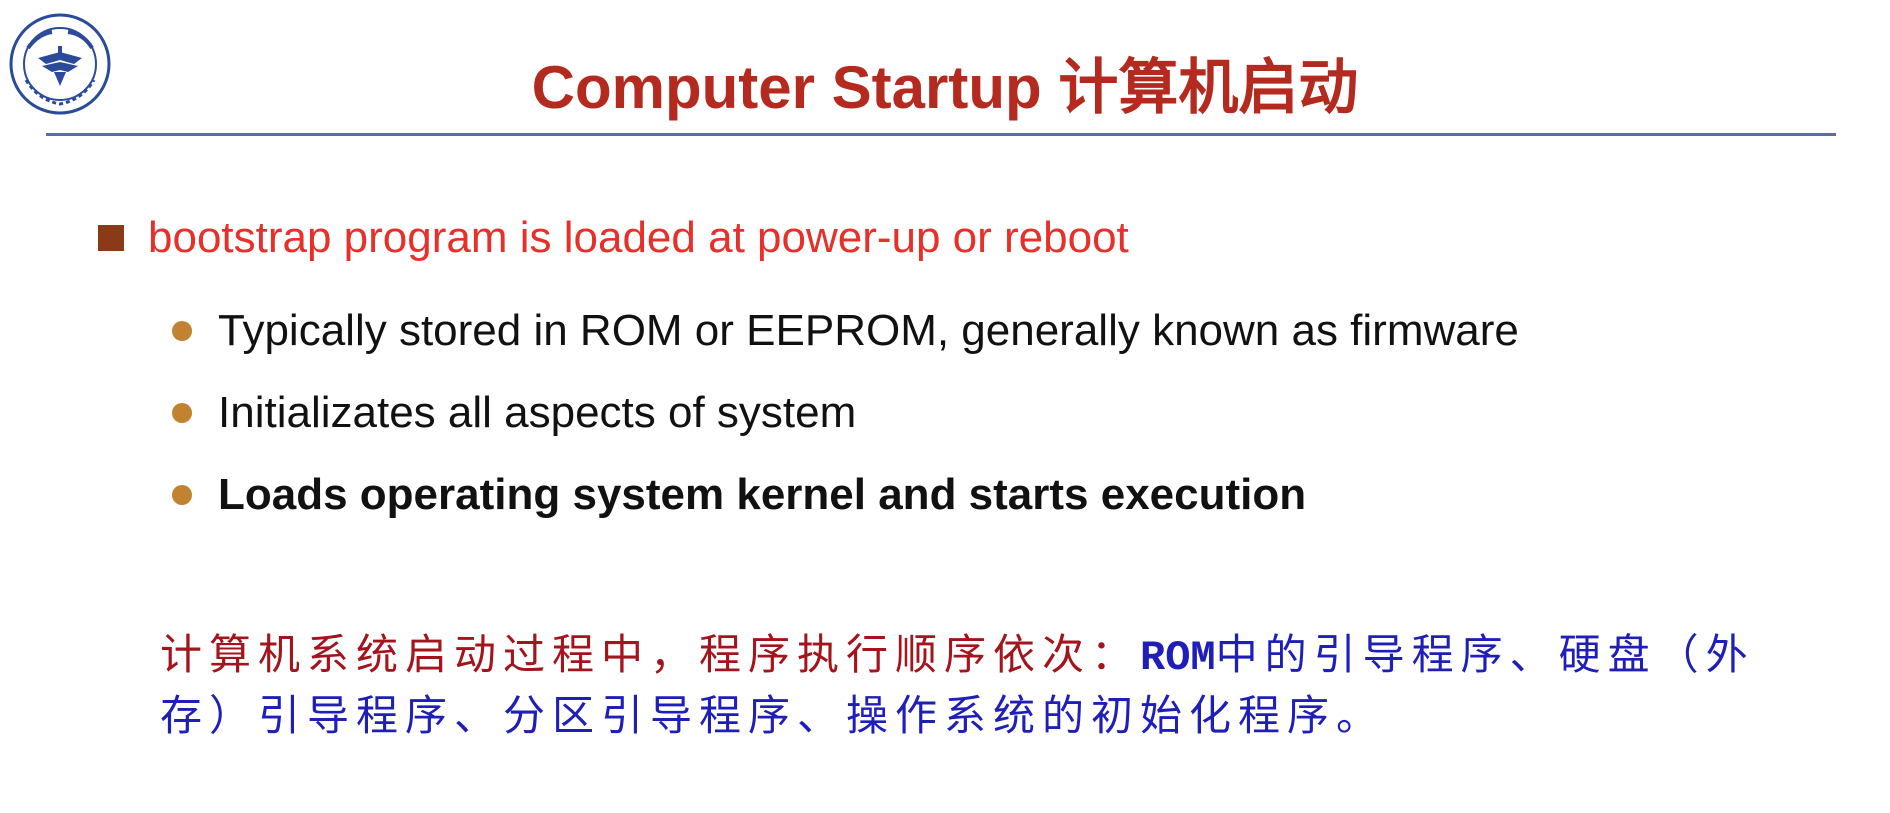  I want to click on sub-bullet: Initializates all aspects of system, so click(845, 413).